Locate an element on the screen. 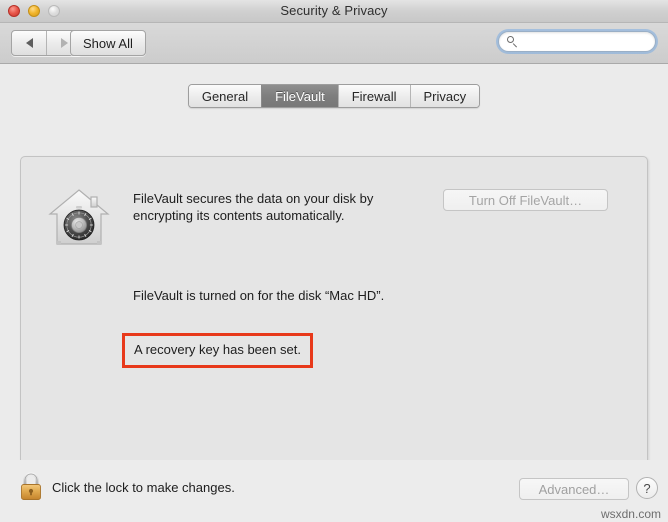 This screenshot has width=668, height=522. lock-closed-icon is located at coordinates (31, 487).